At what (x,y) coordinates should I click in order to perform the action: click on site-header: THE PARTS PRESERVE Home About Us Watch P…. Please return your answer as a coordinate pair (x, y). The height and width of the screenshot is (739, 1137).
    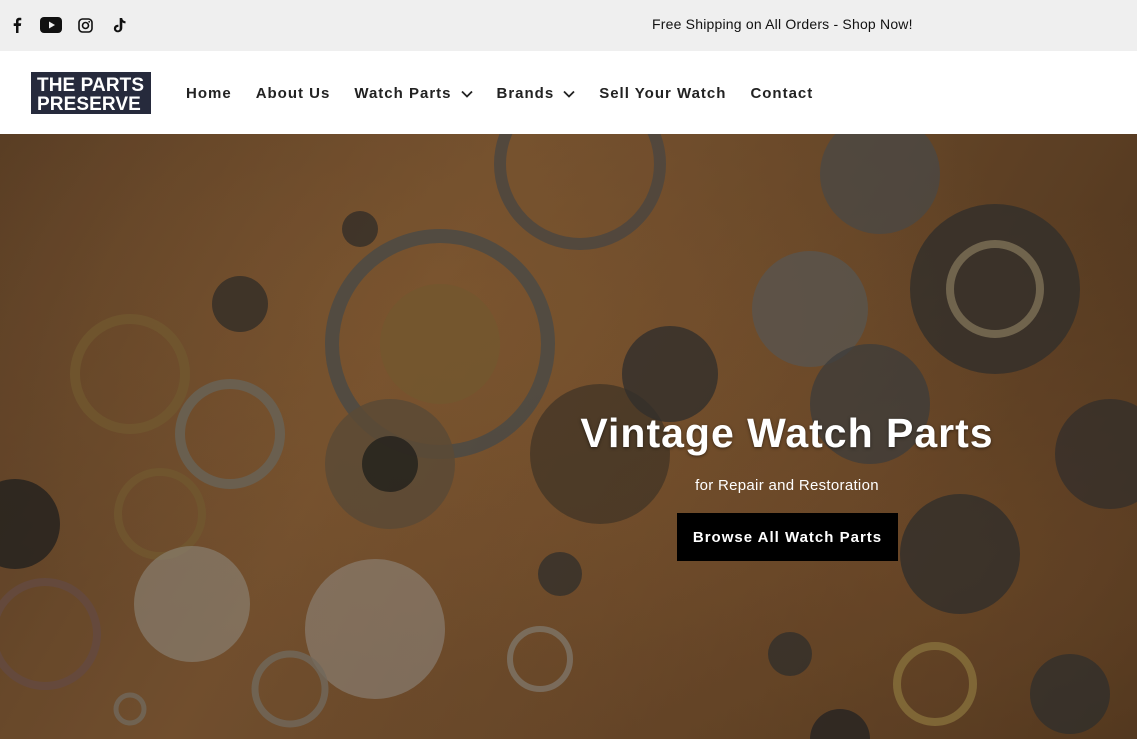
    Looking at the image, I should click on (568, 92).